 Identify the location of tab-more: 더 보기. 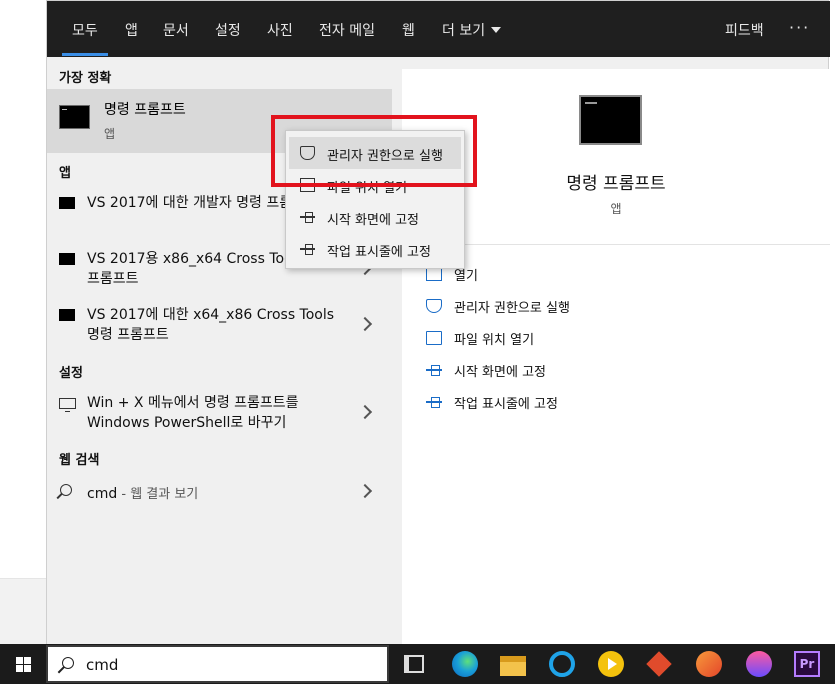
(472, 30).